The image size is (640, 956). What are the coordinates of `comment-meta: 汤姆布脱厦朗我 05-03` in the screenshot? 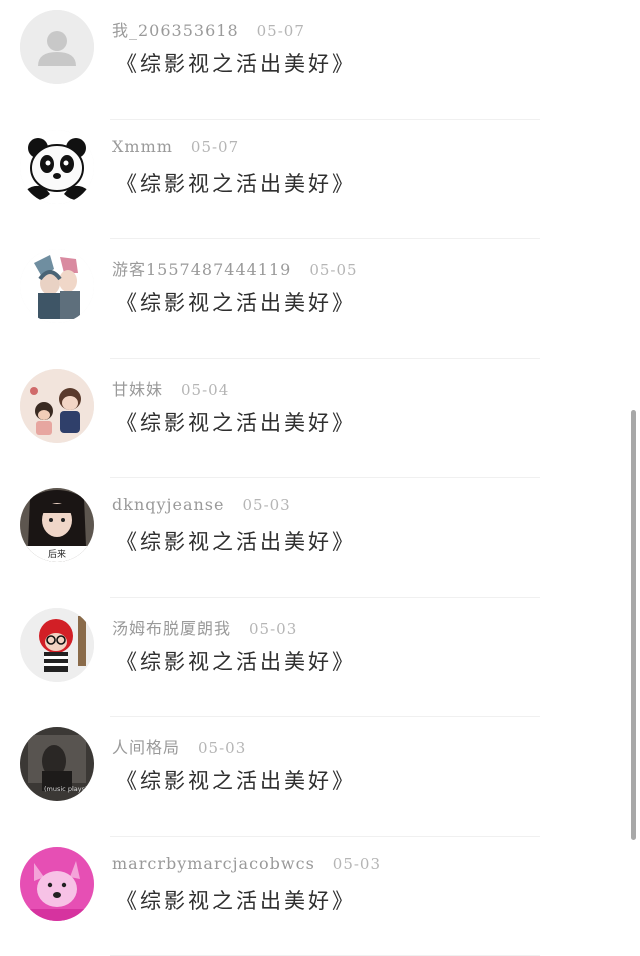 It's located at (204, 627).